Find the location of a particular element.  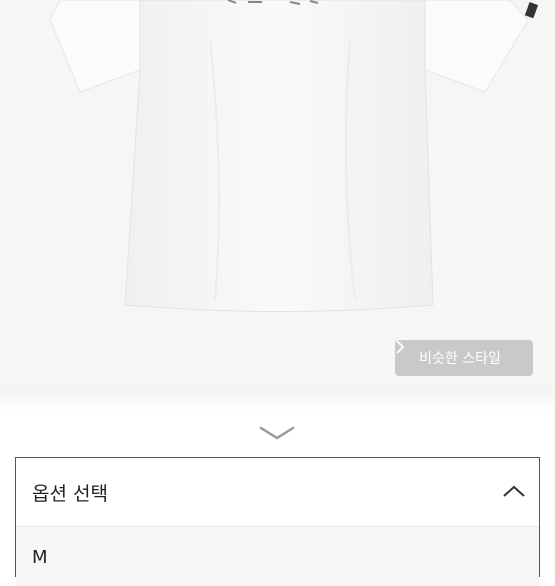

option-select-title: 옵션 선택 is located at coordinates (70, 493).